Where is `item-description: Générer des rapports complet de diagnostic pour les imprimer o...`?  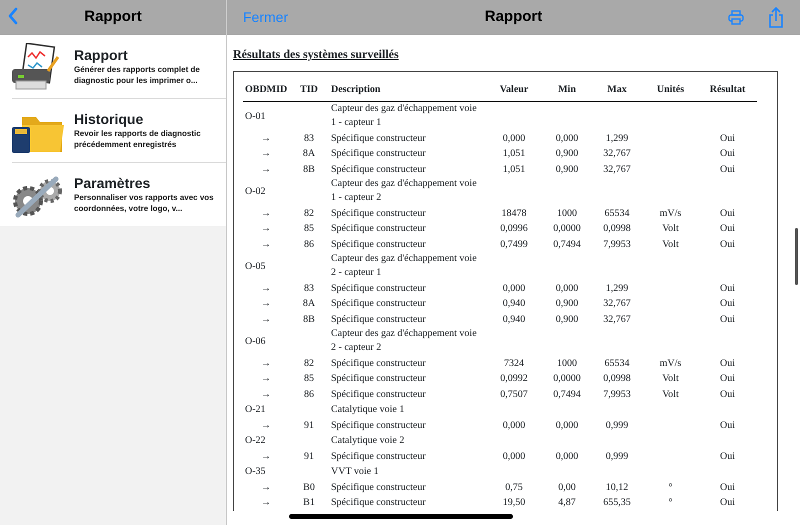
item-description: Générer des rapports complet de diagnostic pour les imprimer o... is located at coordinates (137, 75).